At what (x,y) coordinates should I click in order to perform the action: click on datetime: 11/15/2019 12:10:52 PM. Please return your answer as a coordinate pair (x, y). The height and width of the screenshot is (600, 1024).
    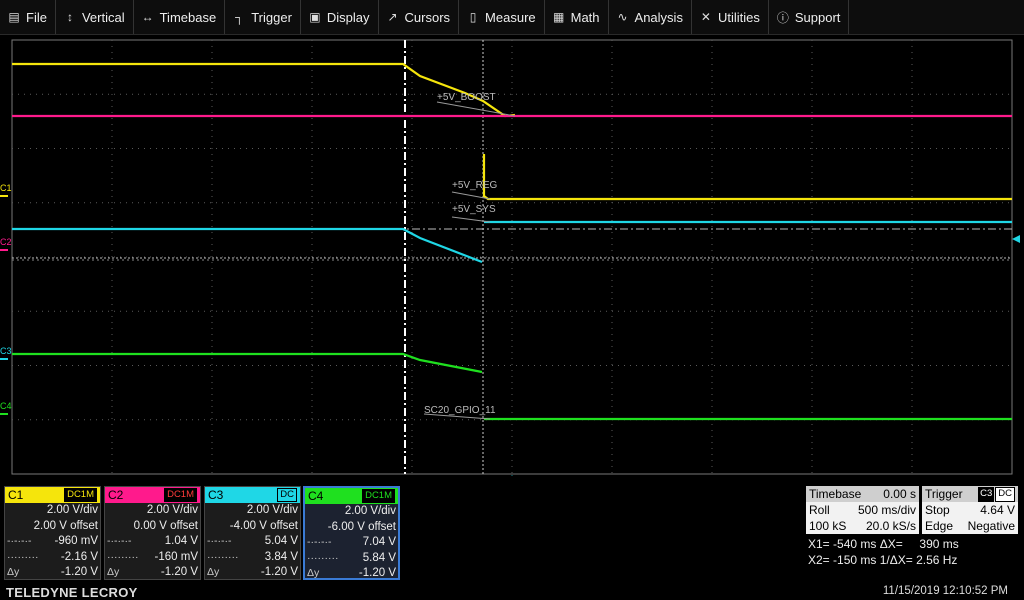
    Looking at the image, I should click on (945, 591).